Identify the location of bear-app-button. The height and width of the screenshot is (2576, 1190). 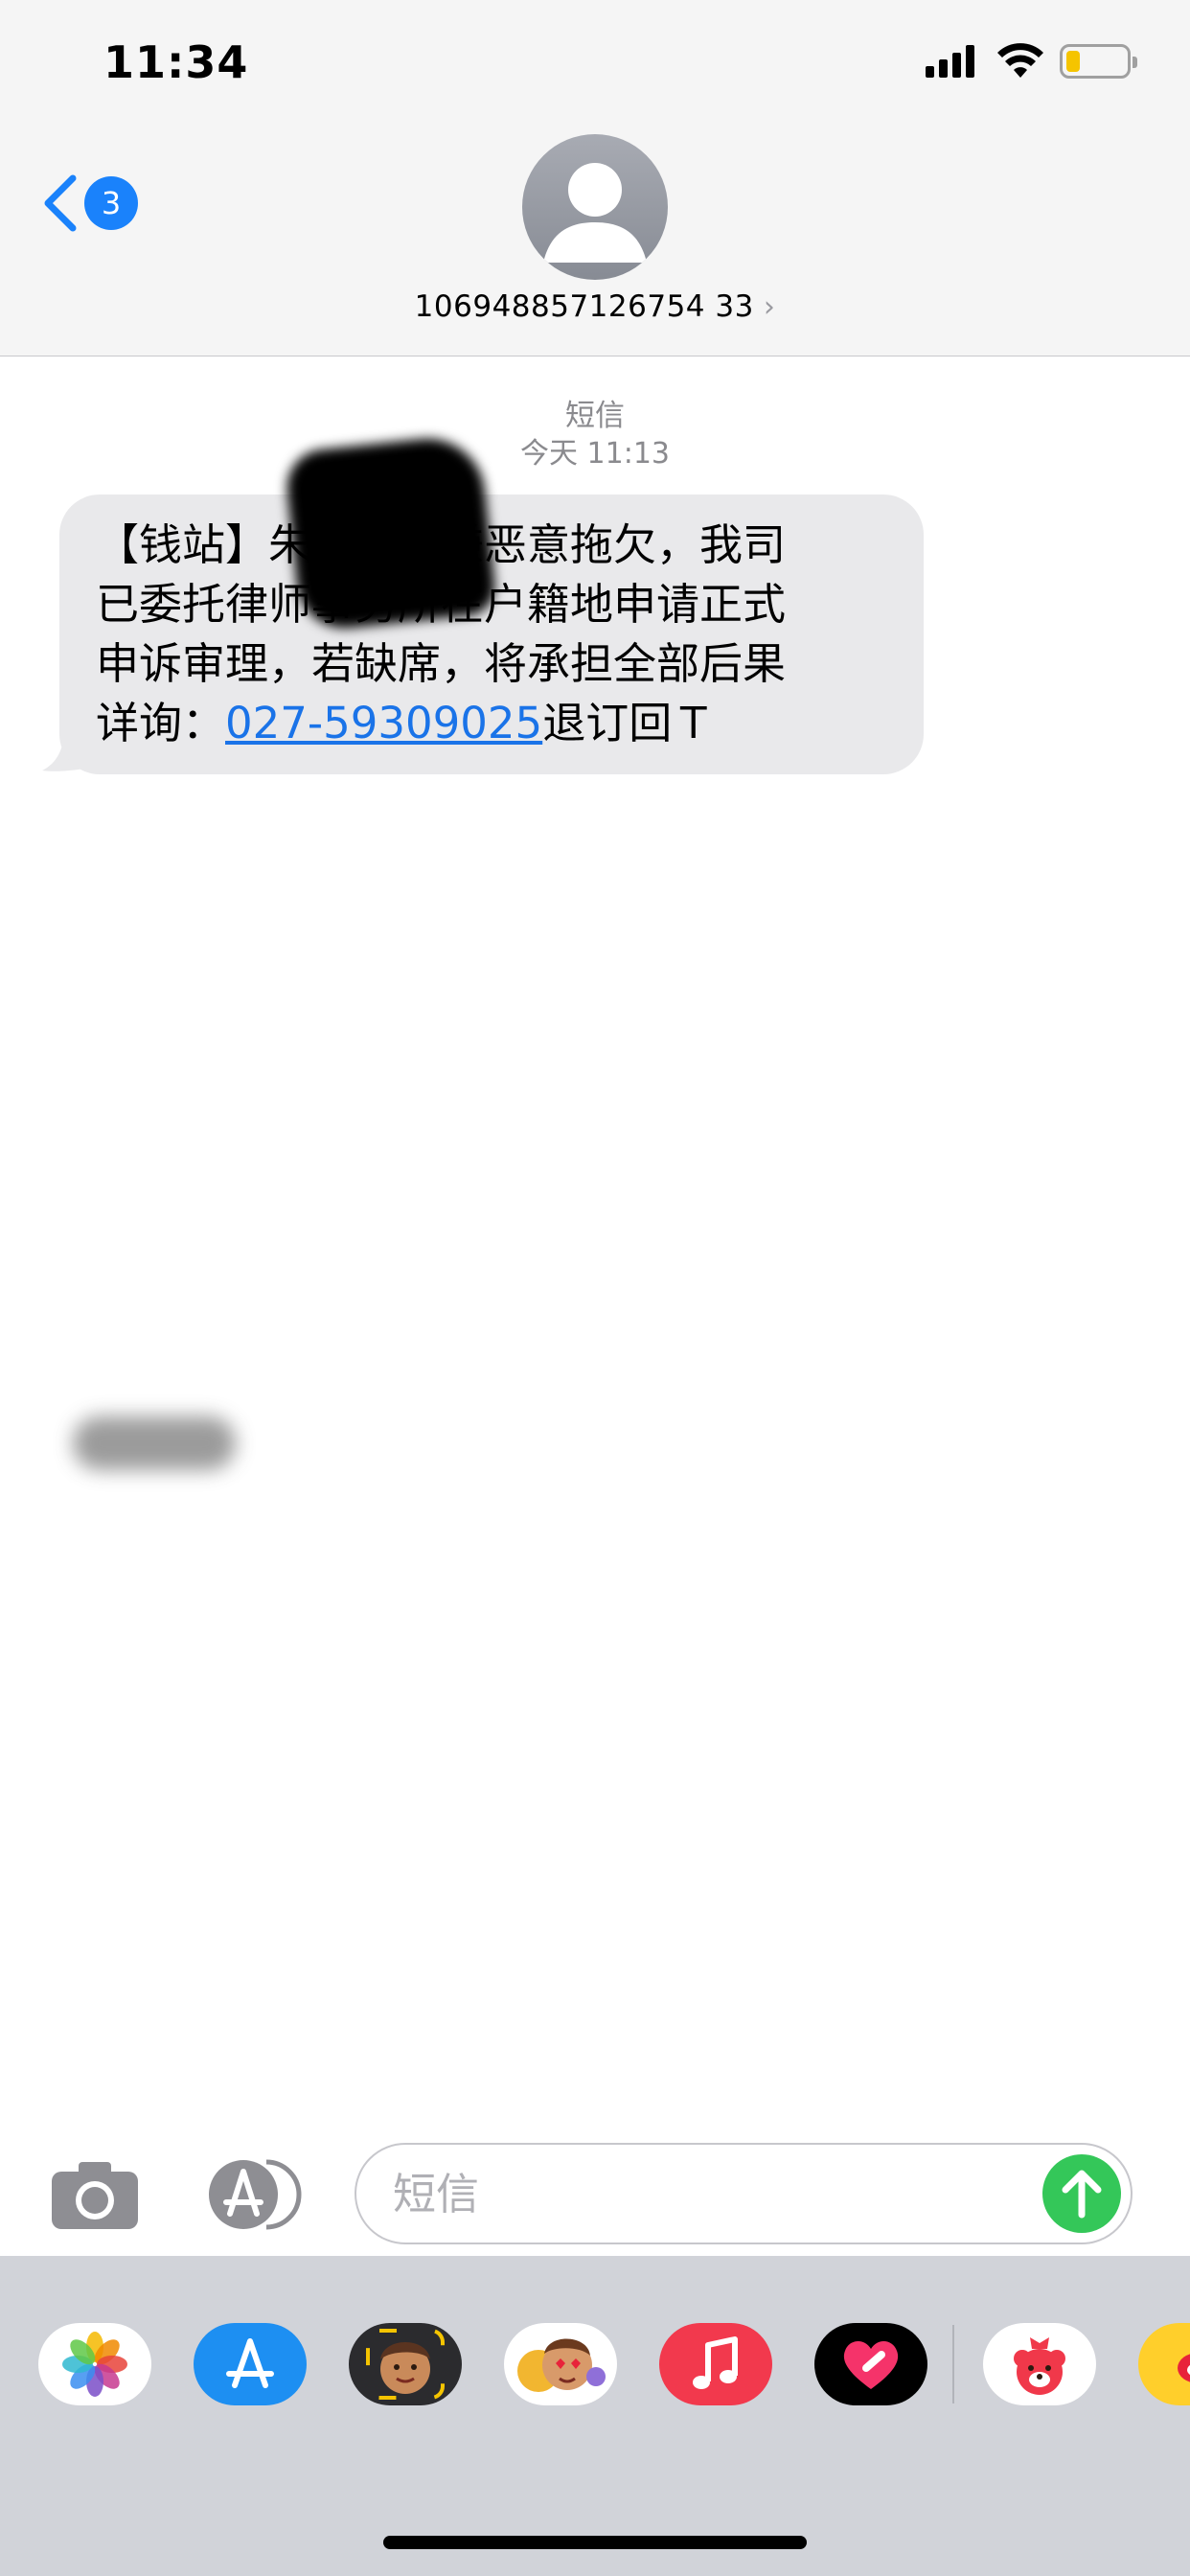
(1039, 2364).